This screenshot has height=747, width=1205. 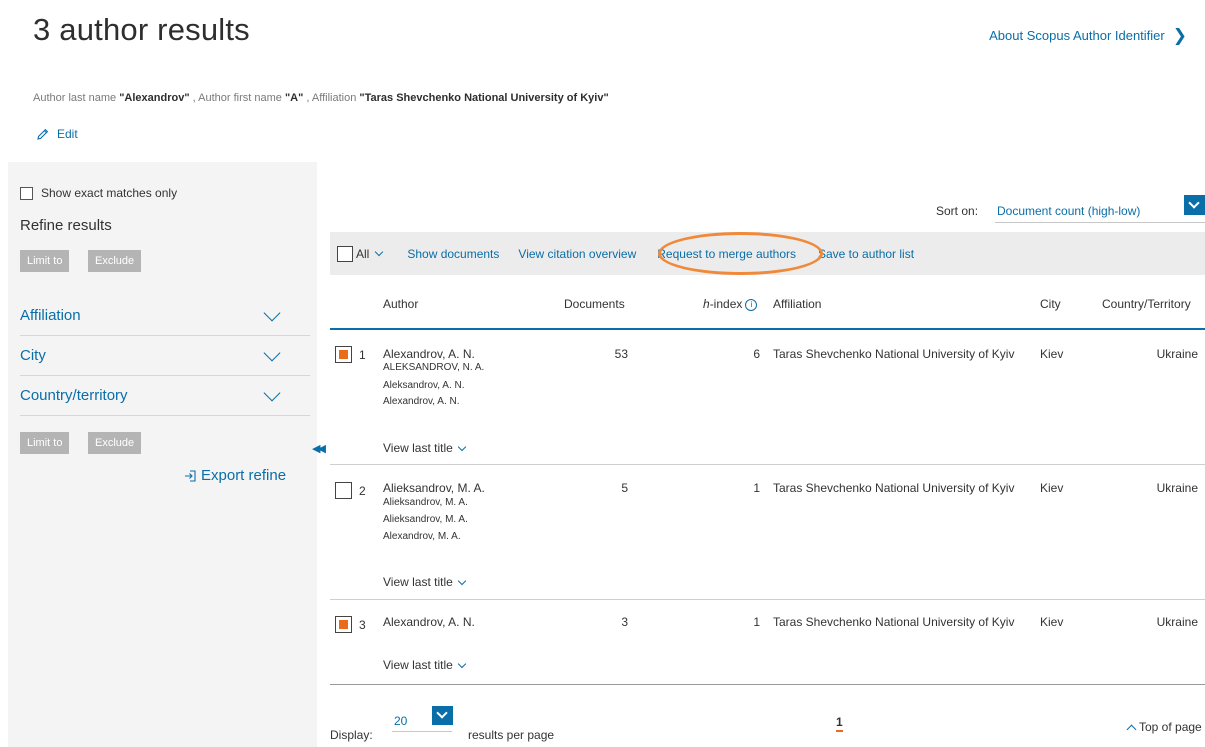 I want to click on chevron-up-icon, so click(x=1131, y=729).